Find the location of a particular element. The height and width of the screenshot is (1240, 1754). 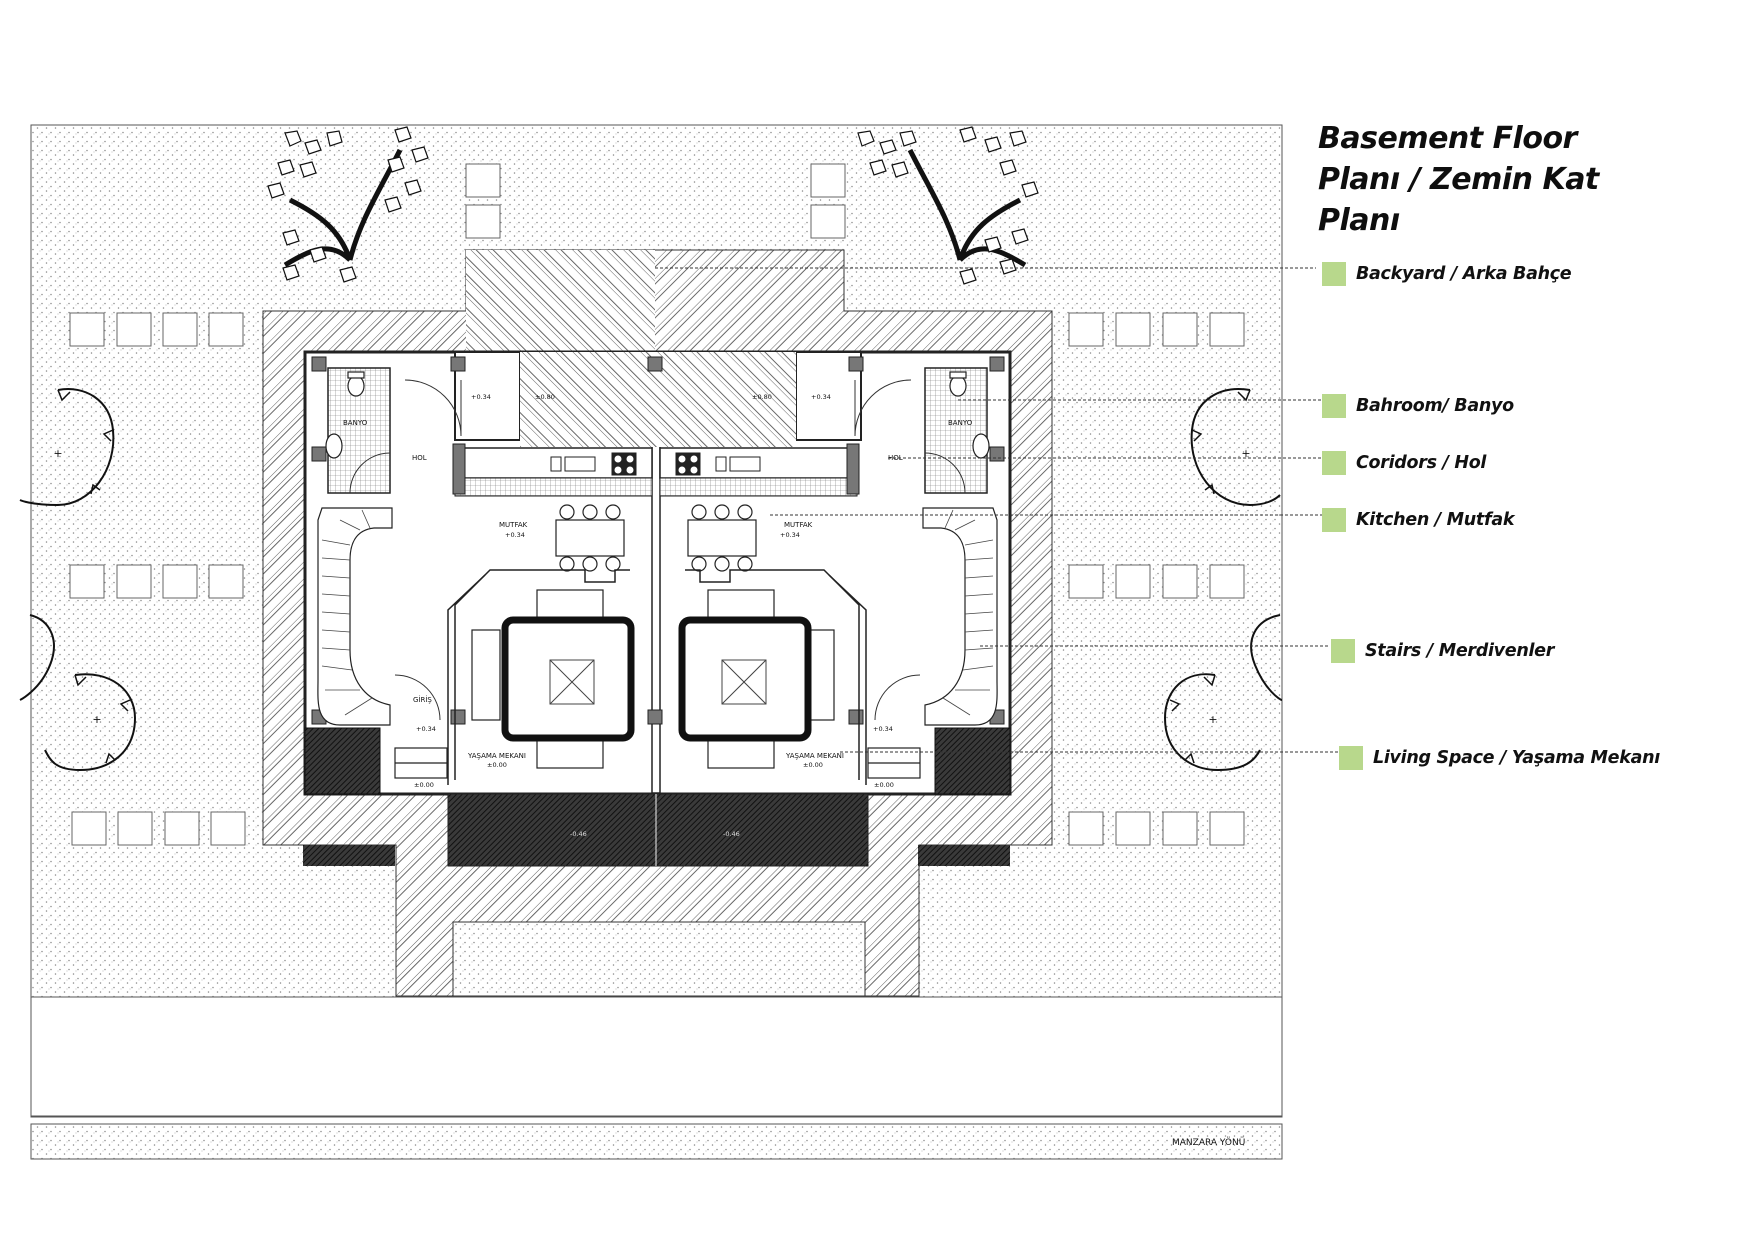

room-label-banyo-right: BANYO is located at coordinates (960, 423).